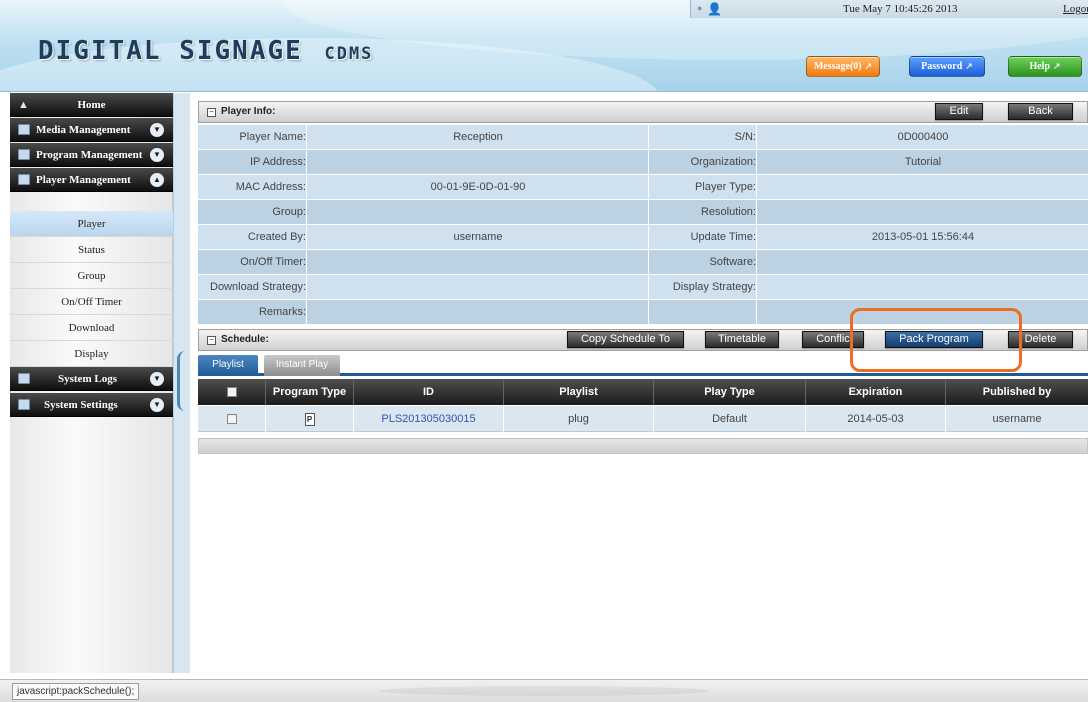 This screenshot has width=1088, height=702. I want to click on column-header-program-type: Program Type, so click(310, 392).